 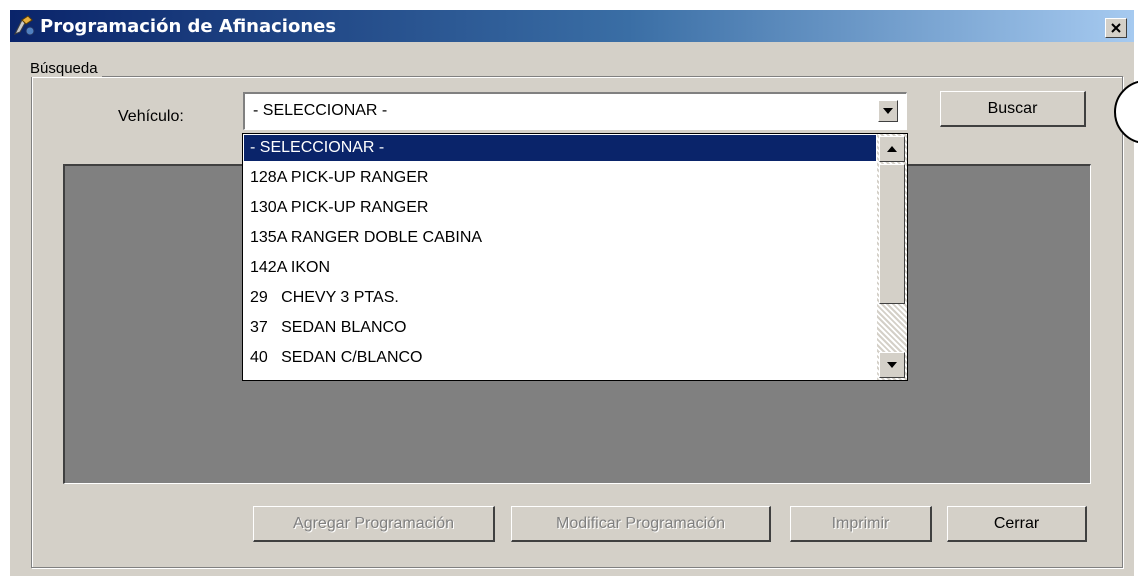 What do you see at coordinates (560, 268) in the screenshot?
I see `dropdown-option: 142A IKON` at bounding box center [560, 268].